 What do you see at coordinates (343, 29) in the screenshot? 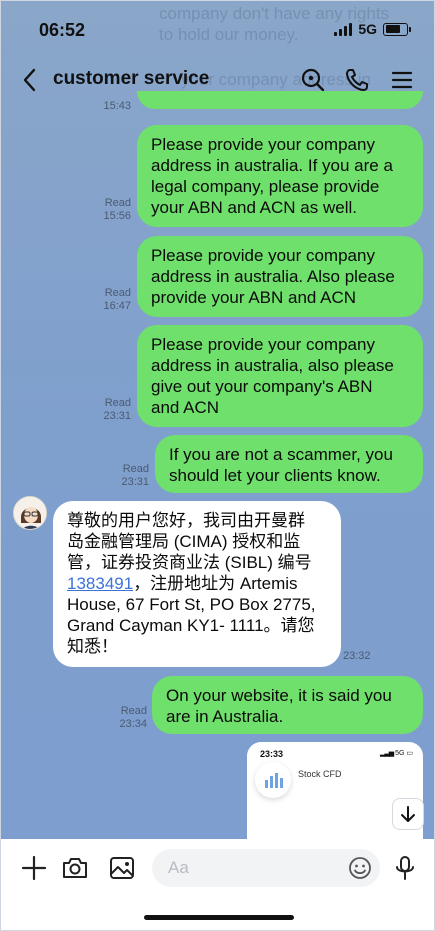
I see `signal-icon` at bounding box center [343, 29].